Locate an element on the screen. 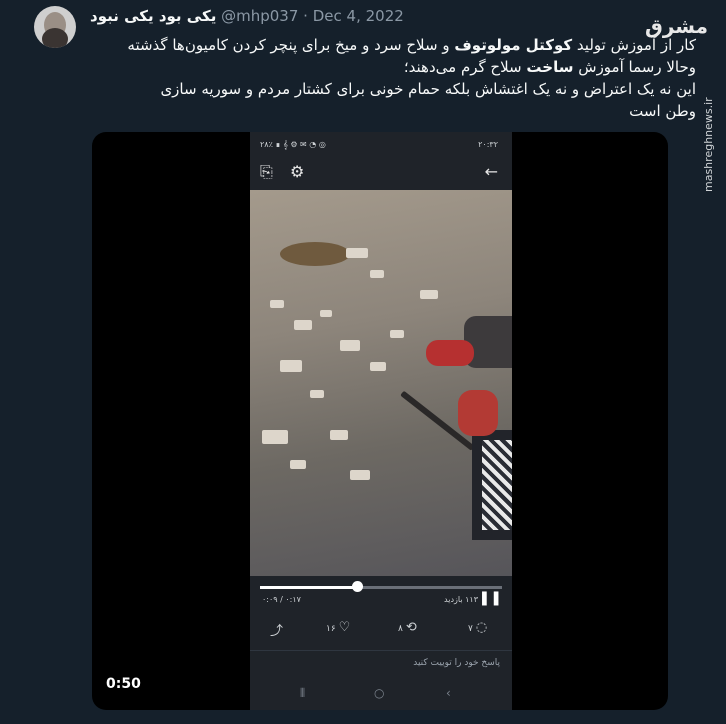 The width and height of the screenshot is (726, 724). checkered-cloth is located at coordinates (497, 485).